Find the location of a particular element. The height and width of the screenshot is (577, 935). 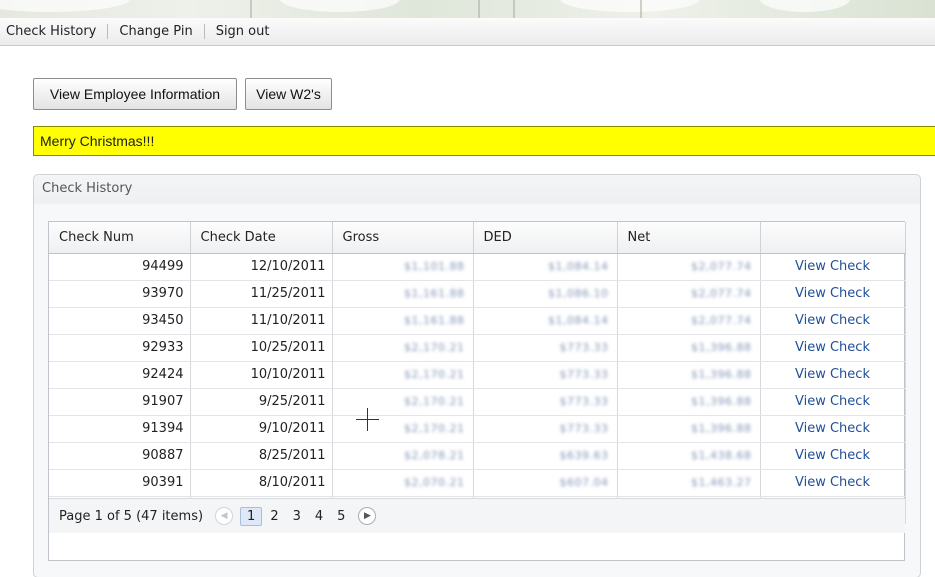

menu-sign-out: Sign out is located at coordinates (243, 32).